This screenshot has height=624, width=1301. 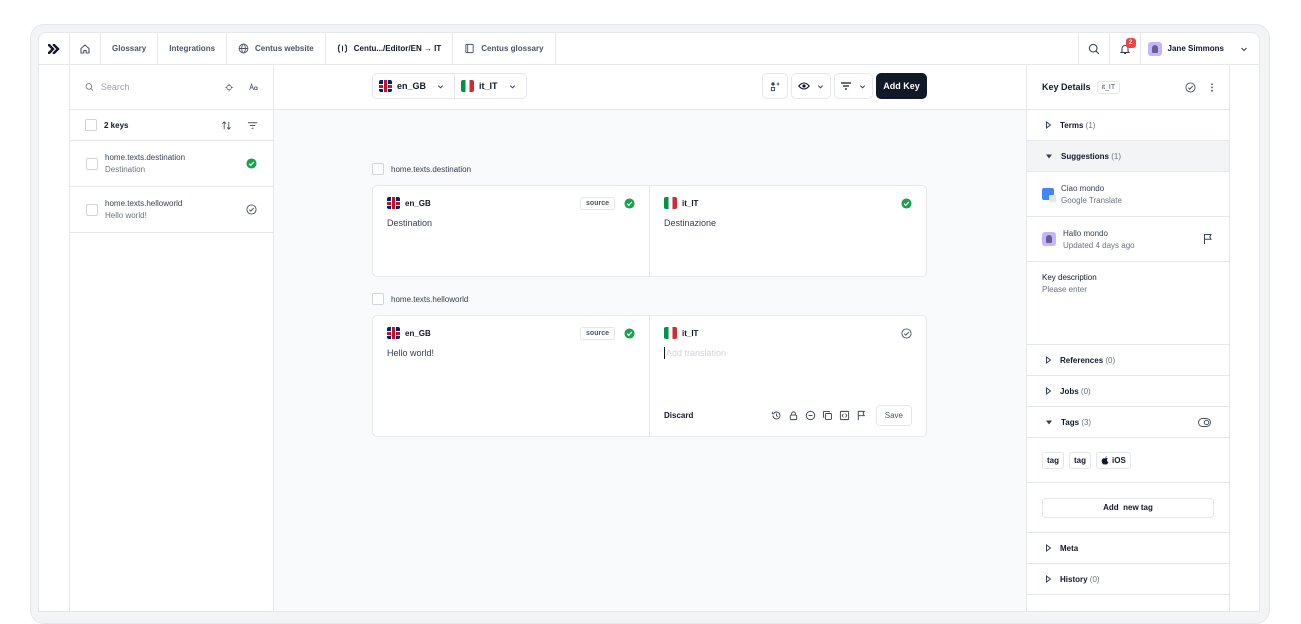 I want to click on add-key-button: Add Key, so click(x=901, y=86).